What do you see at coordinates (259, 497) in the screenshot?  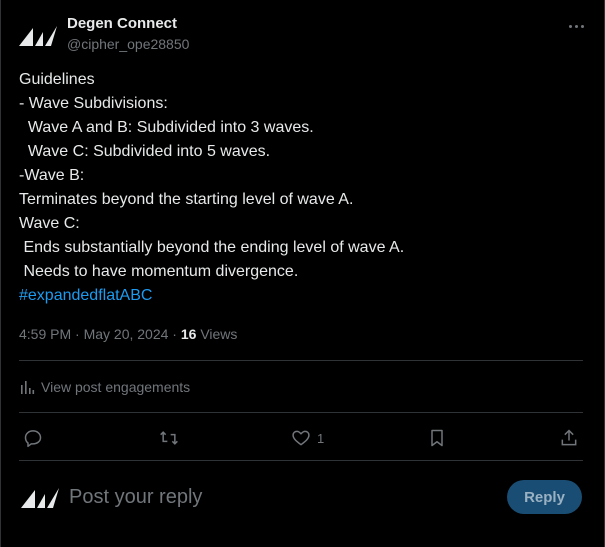 I see `reply-input` at bounding box center [259, 497].